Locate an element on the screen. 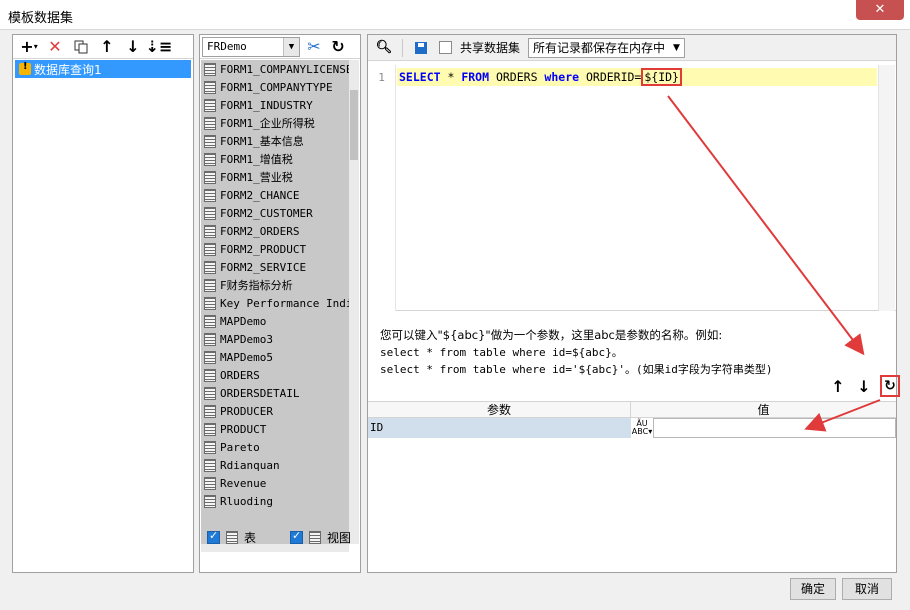  list-item: MAPDemo3 is located at coordinates (275, 339).